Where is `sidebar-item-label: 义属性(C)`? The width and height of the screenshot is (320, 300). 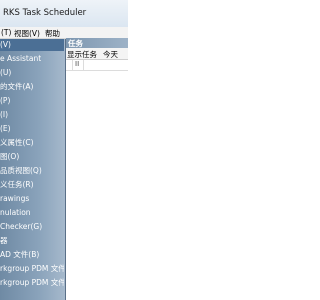 sidebar-item-label: 义属性(C) is located at coordinates (17, 142).